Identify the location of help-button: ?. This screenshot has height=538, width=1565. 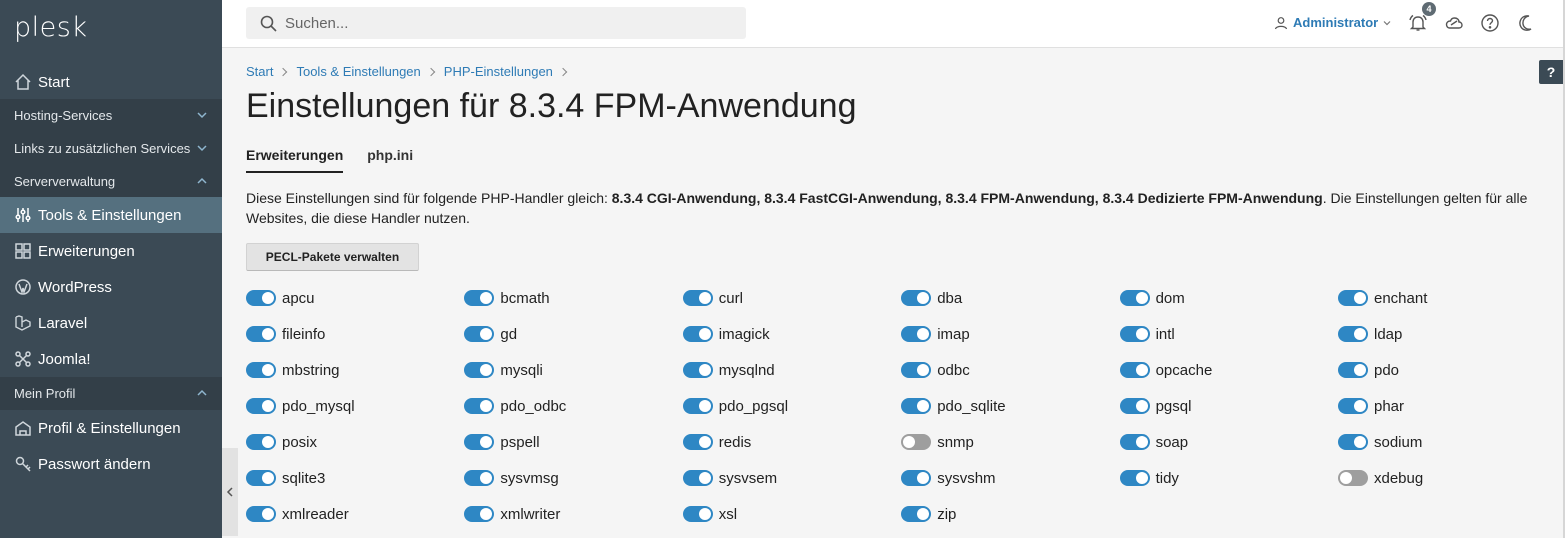
(1551, 72).